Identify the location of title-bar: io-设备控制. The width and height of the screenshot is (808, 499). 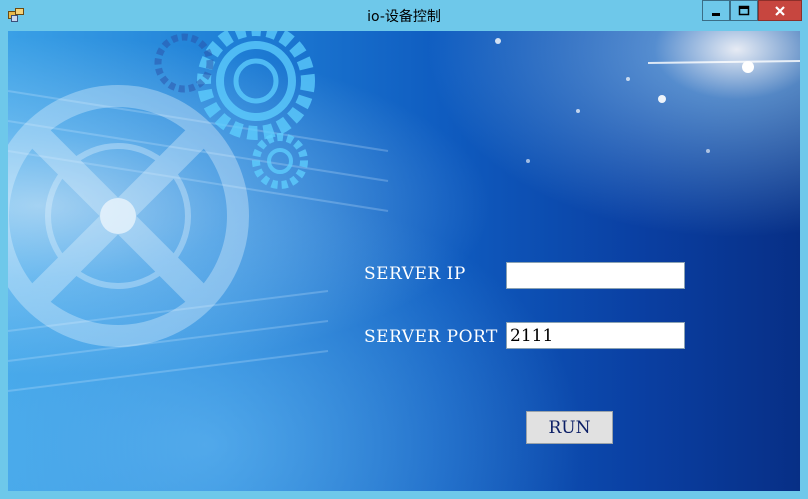
(404, 15).